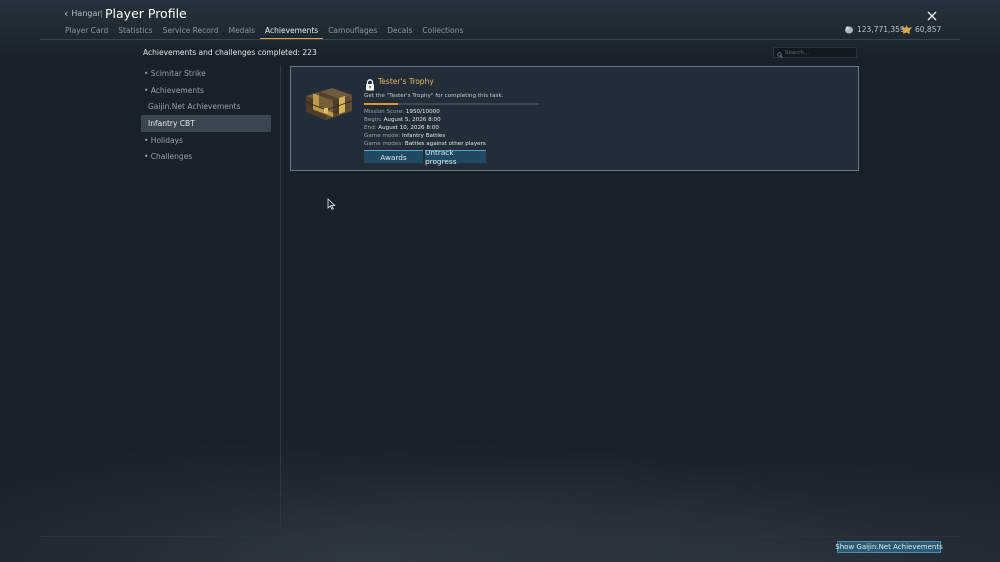 The height and width of the screenshot is (562, 1000). I want to click on golden-eagles-icon, so click(906, 29).